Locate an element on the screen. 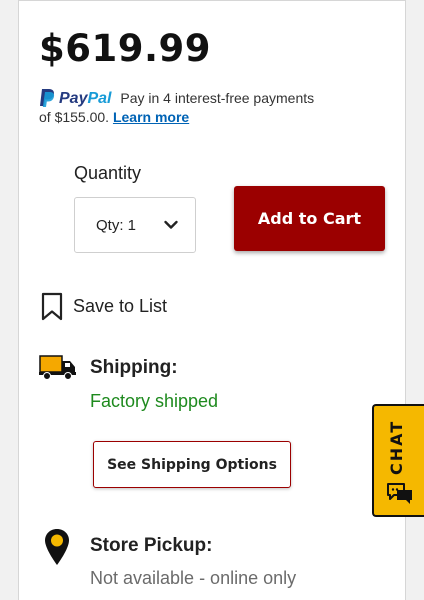  chat-button: CHAT is located at coordinates (398, 460).